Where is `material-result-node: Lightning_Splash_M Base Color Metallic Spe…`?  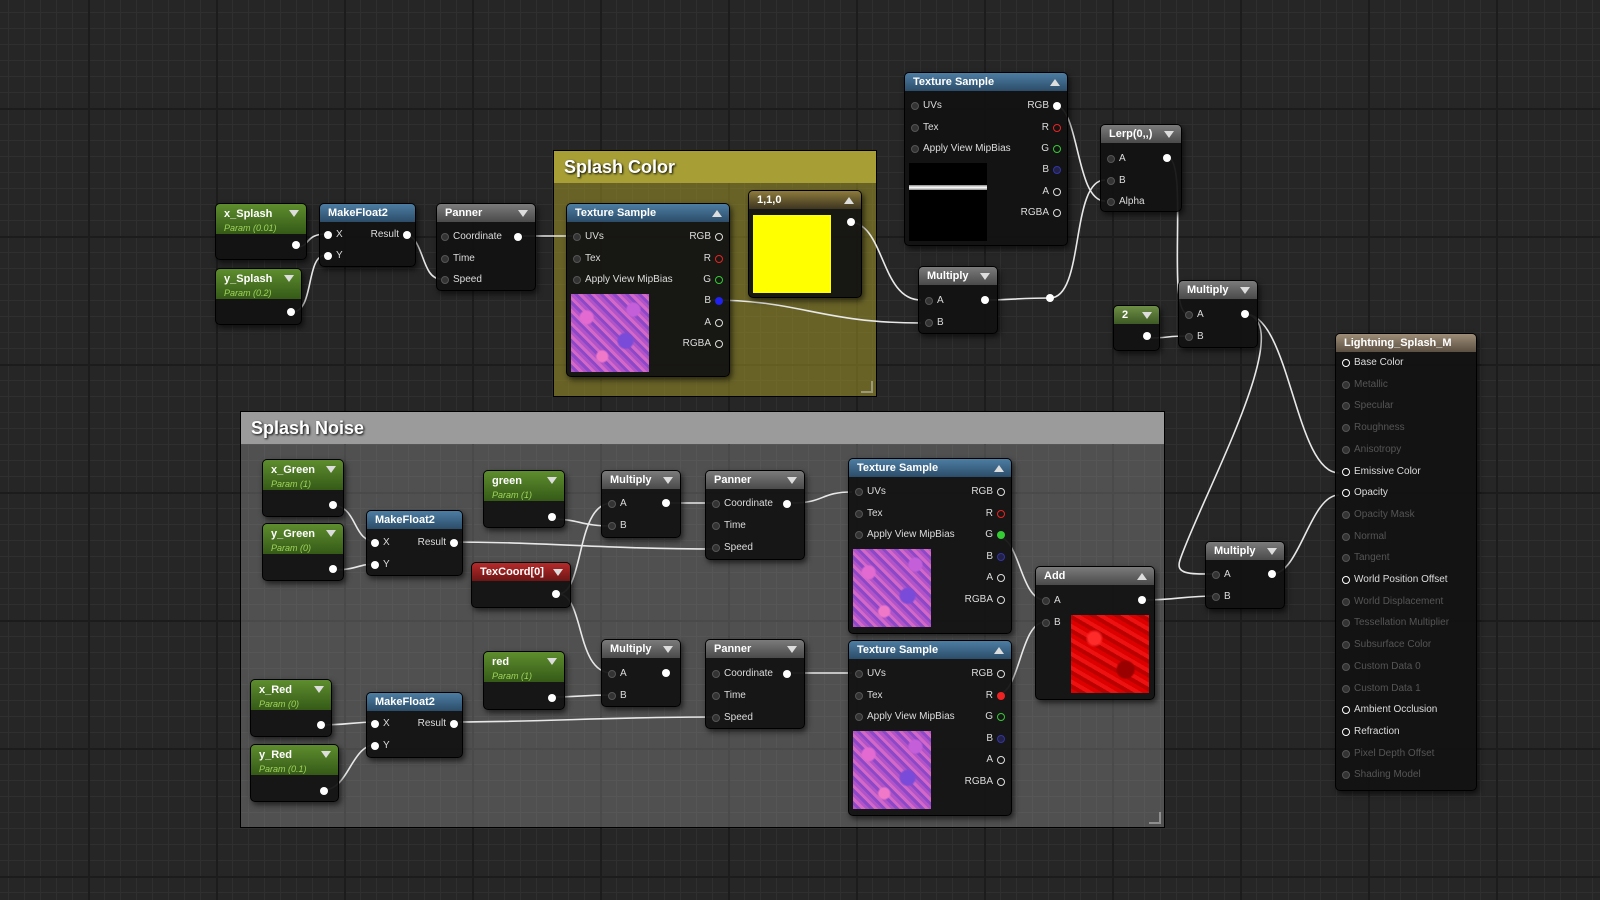
material-result-node: Lightning_Splash_M Base Color Metallic Spe… is located at coordinates (1406, 562).